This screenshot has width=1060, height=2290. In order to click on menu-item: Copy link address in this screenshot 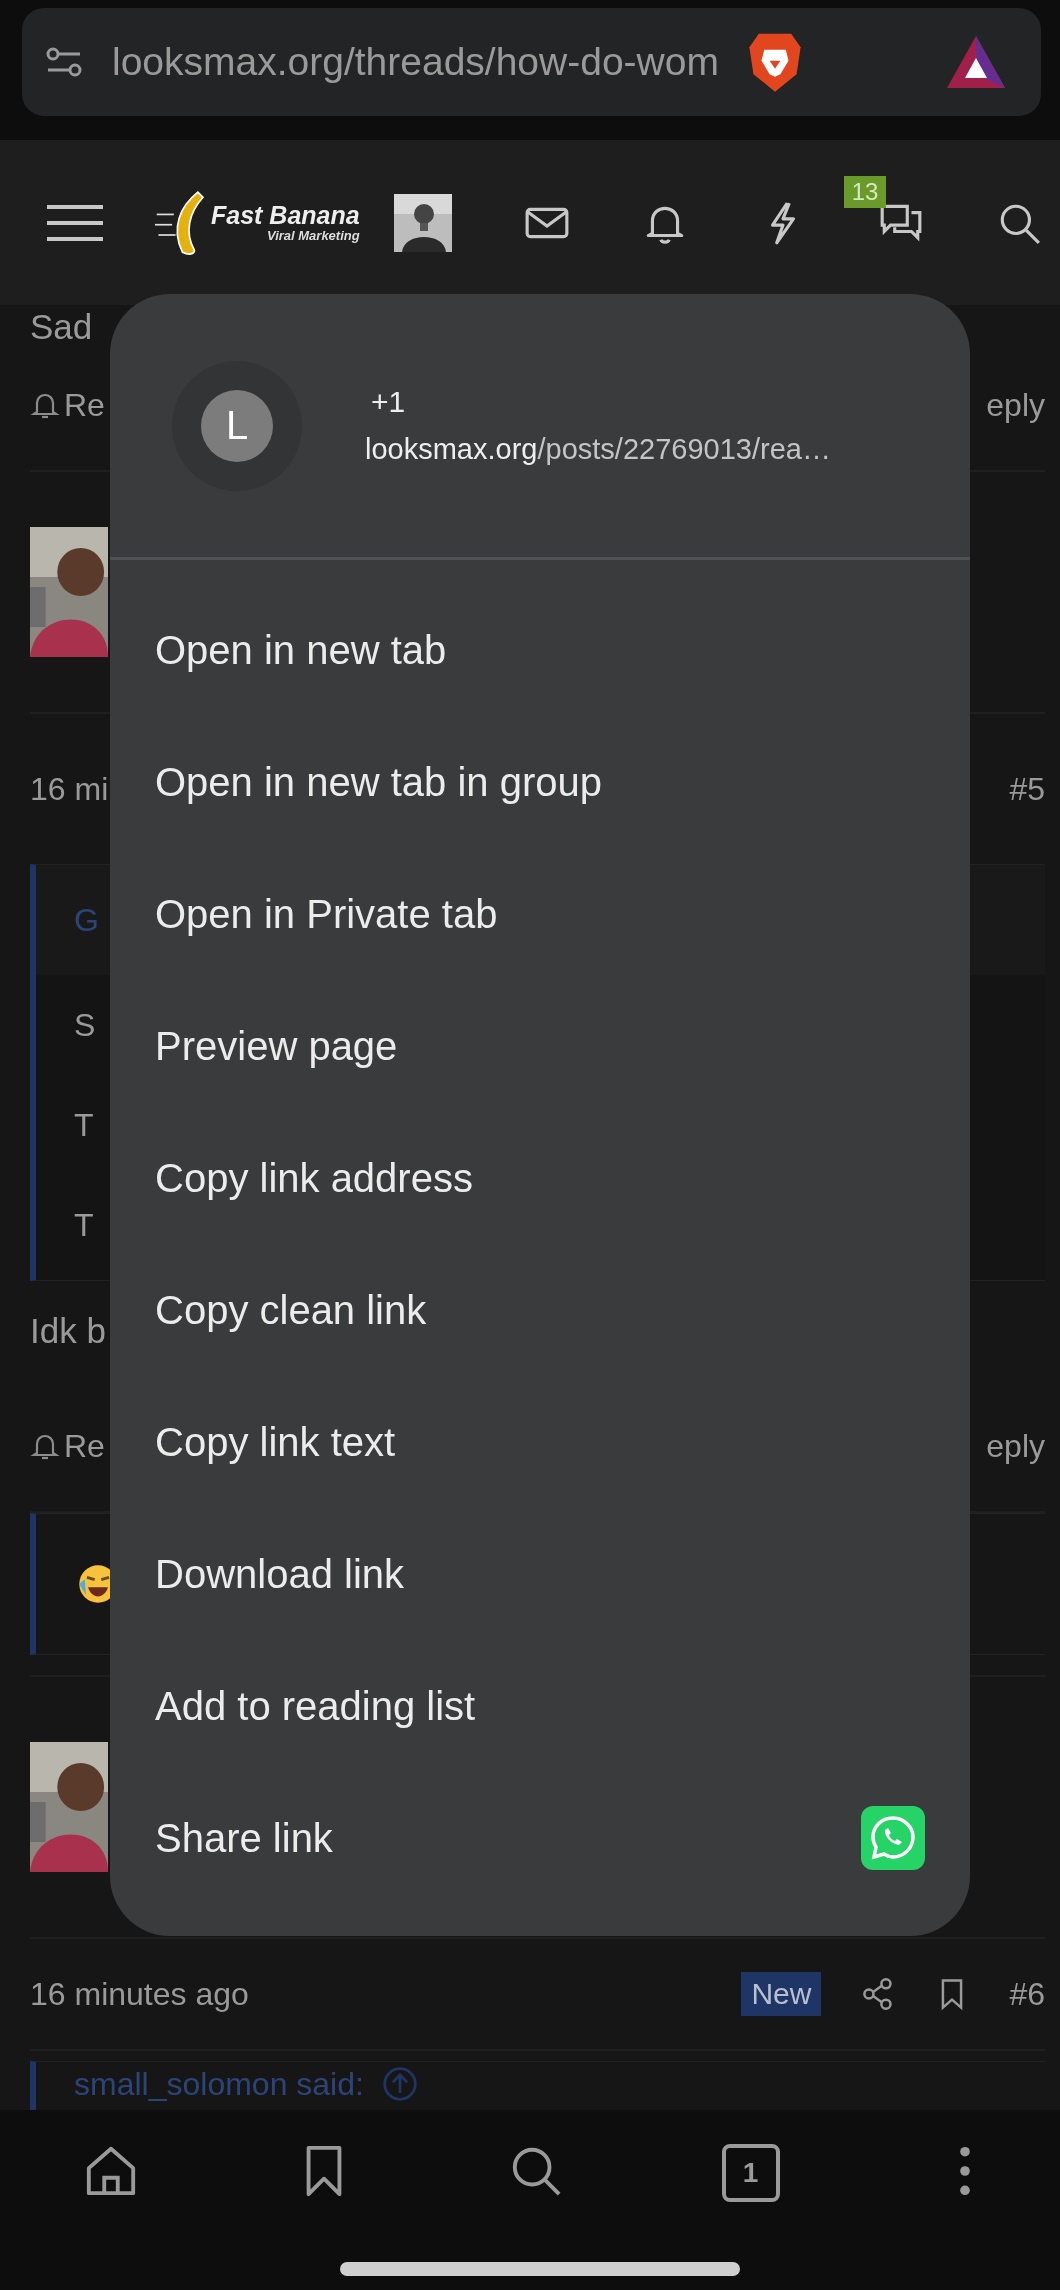, I will do `click(314, 1178)`.